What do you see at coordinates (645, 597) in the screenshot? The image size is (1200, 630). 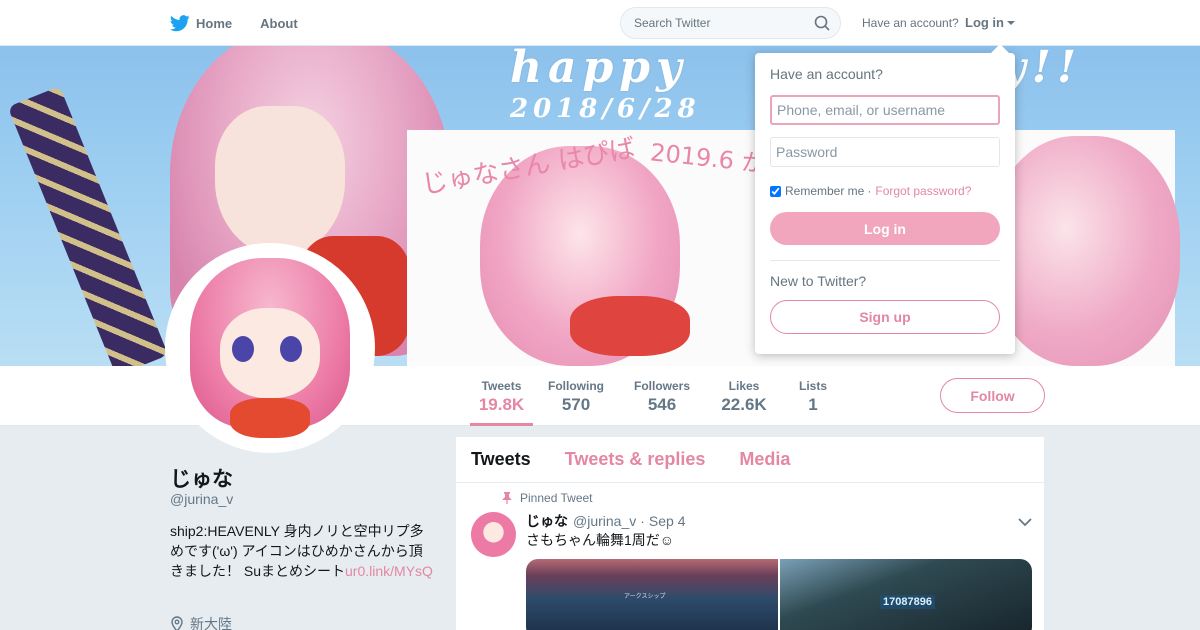 I see `media-caption: アークスシップ` at bounding box center [645, 597].